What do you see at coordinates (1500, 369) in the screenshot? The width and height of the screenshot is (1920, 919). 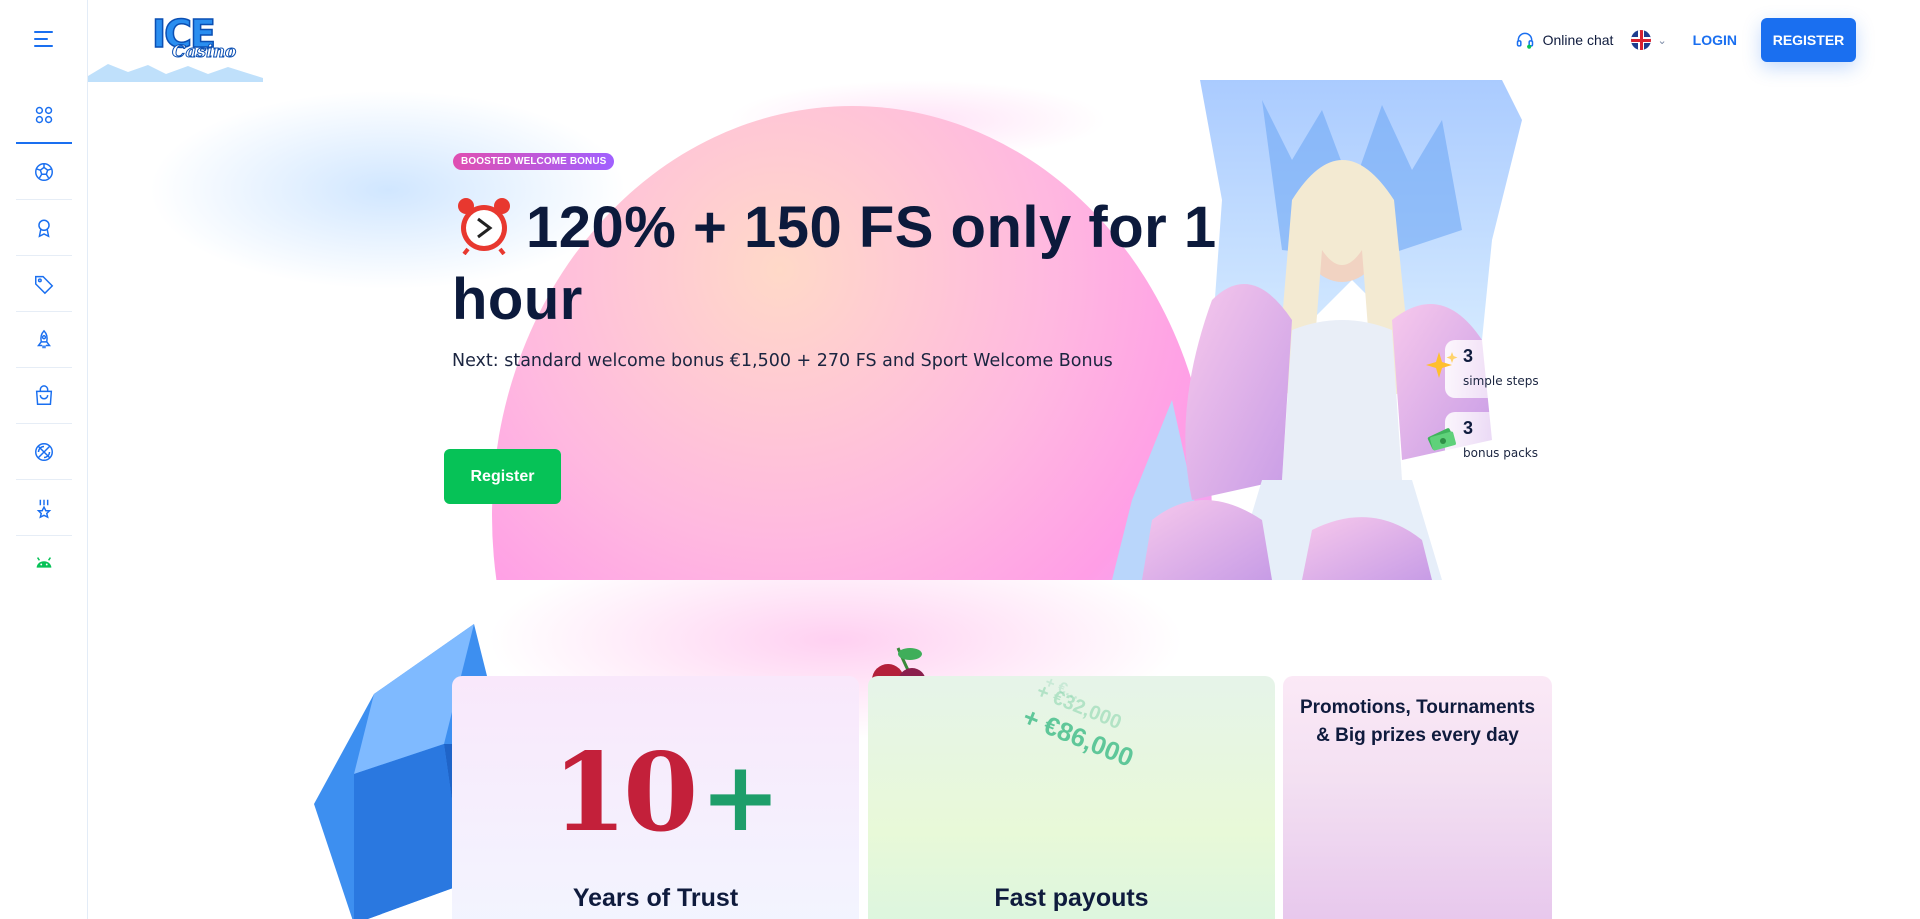 I see `stat-simple-steps: 3 simple steps` at bounding box center [1500, 369].